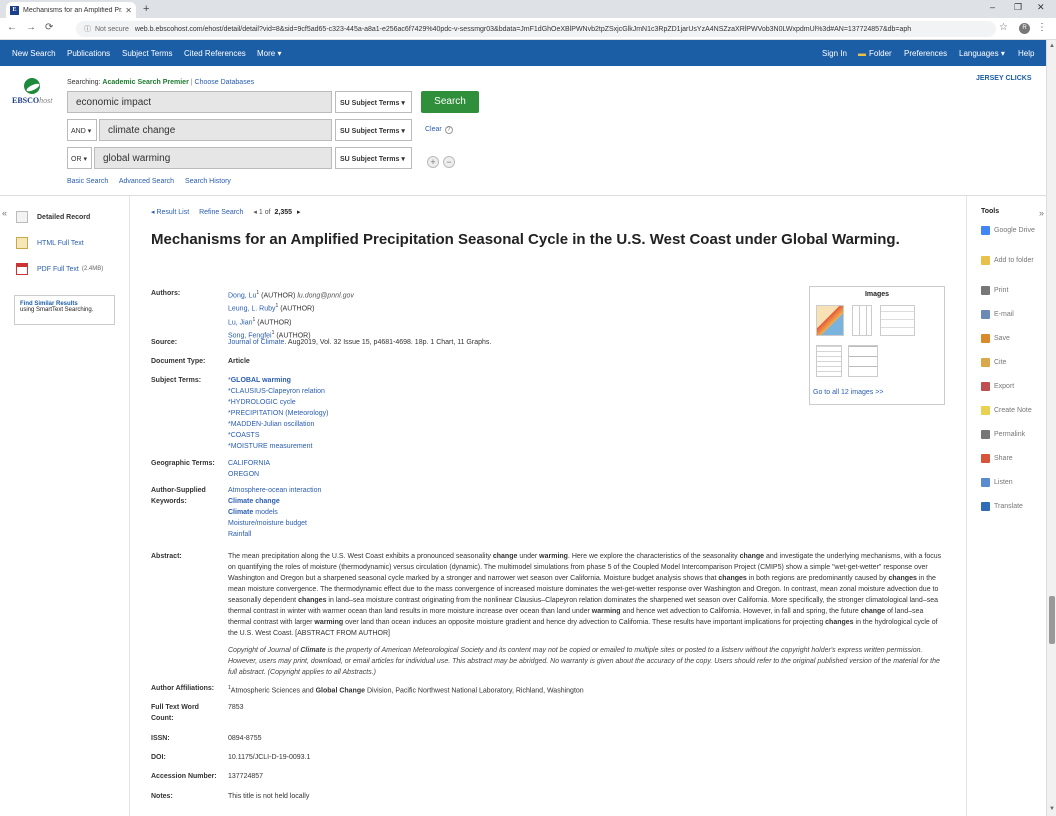  What do you see at coordinates (1026, 53) in the screenshot?
I see `nav-help: Help` at bounding box center [1026, 53].